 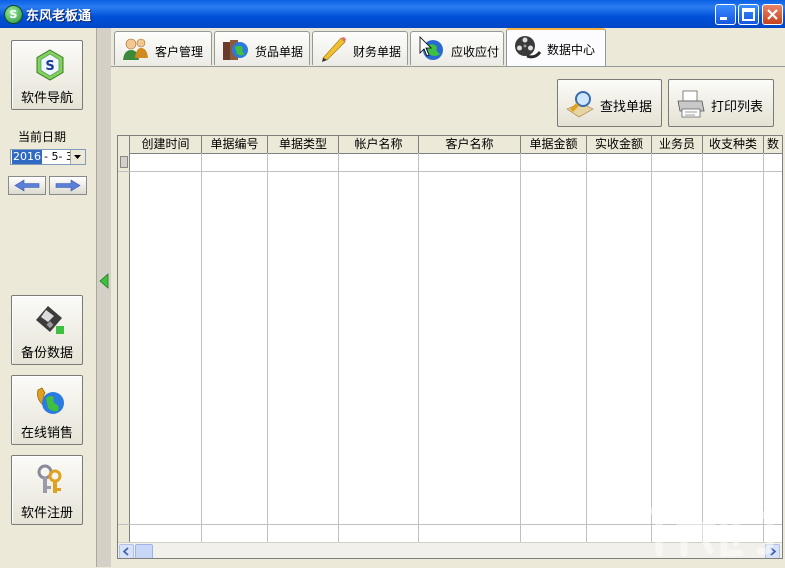 I want to click on floppy-disk-icon, so click(x=50, y=320).